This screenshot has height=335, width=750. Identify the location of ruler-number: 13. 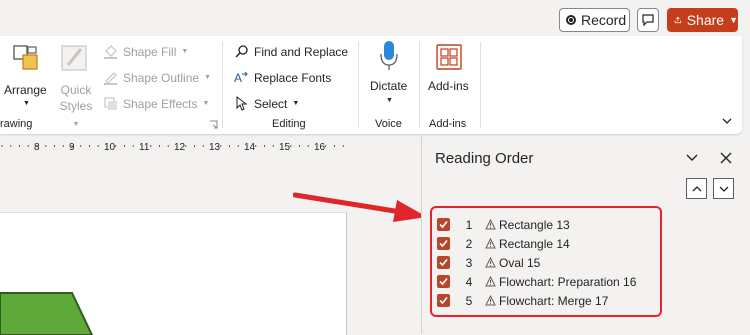
(215, 147).